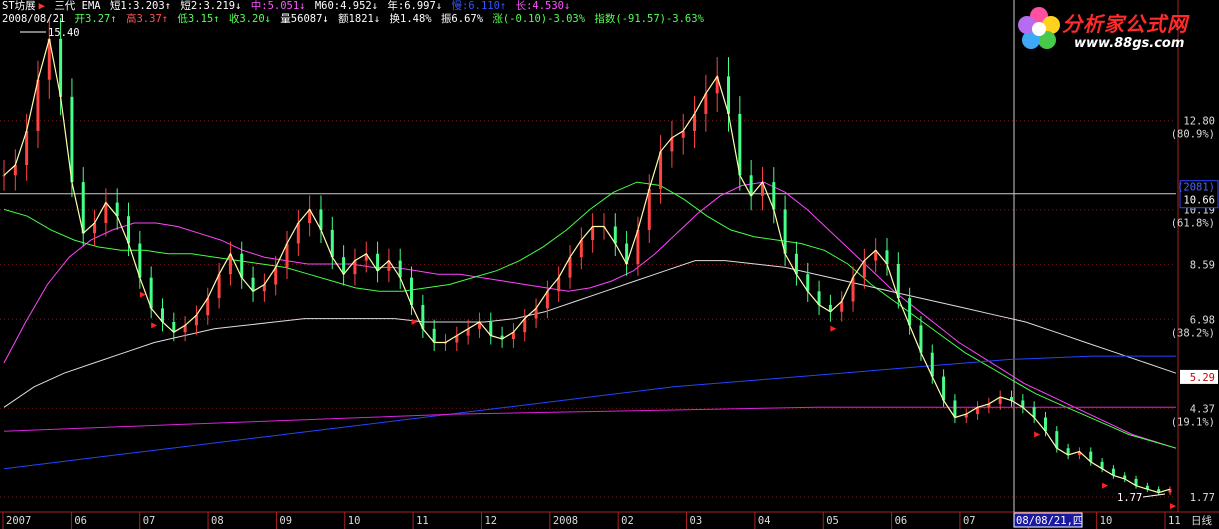 Image resolution: width=1219 pixels, height=529 pixels. Describe the element at coordinates (1154, 495) in the screenshot. I see `min-price-pointer` at that location.